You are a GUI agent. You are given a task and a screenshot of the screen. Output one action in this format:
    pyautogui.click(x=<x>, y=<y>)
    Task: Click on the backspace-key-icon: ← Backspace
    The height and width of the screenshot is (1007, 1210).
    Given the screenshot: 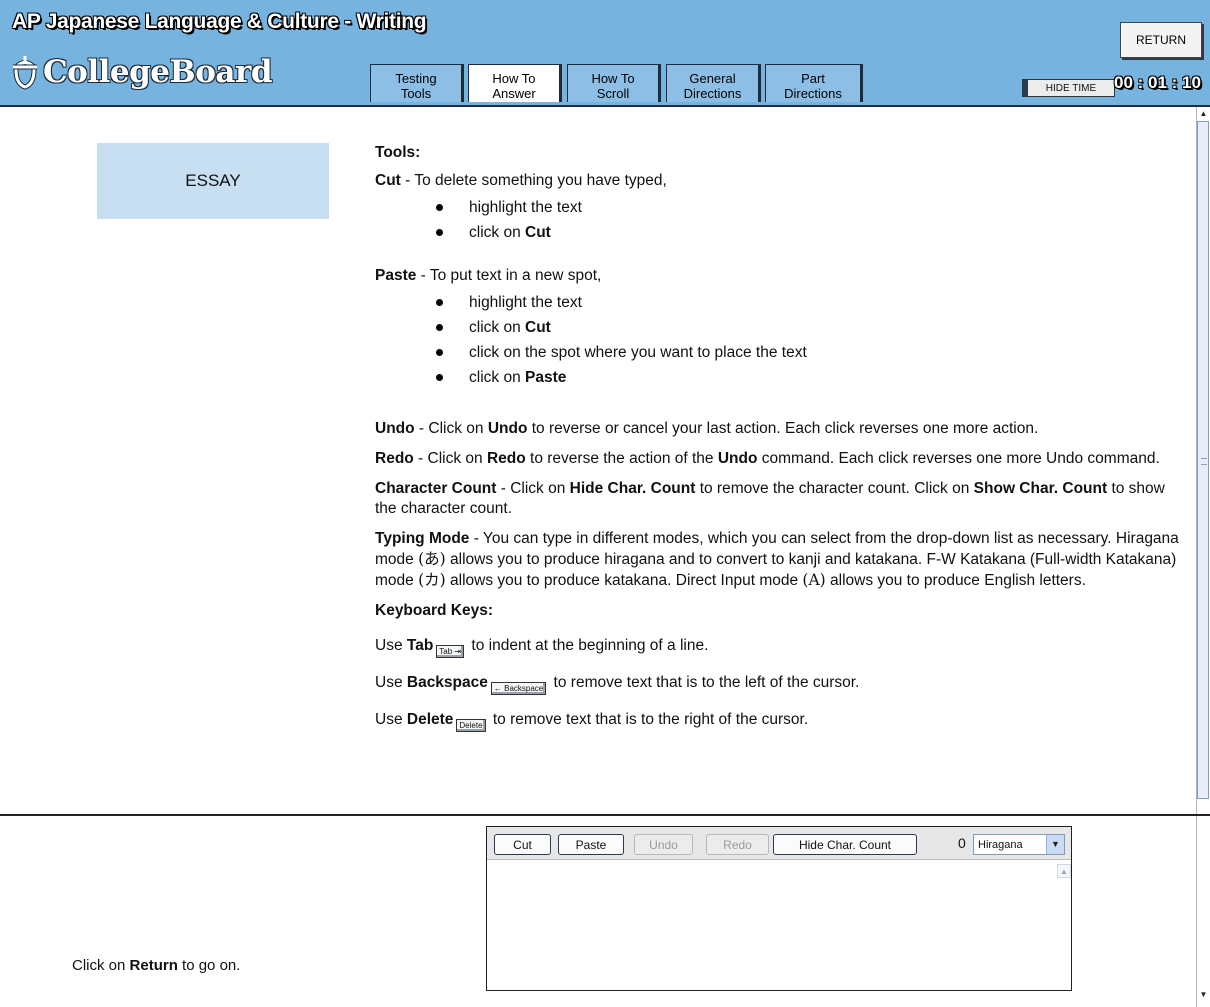 What is the action you would take?
    pyautogui.click(x=518, y=688)
    